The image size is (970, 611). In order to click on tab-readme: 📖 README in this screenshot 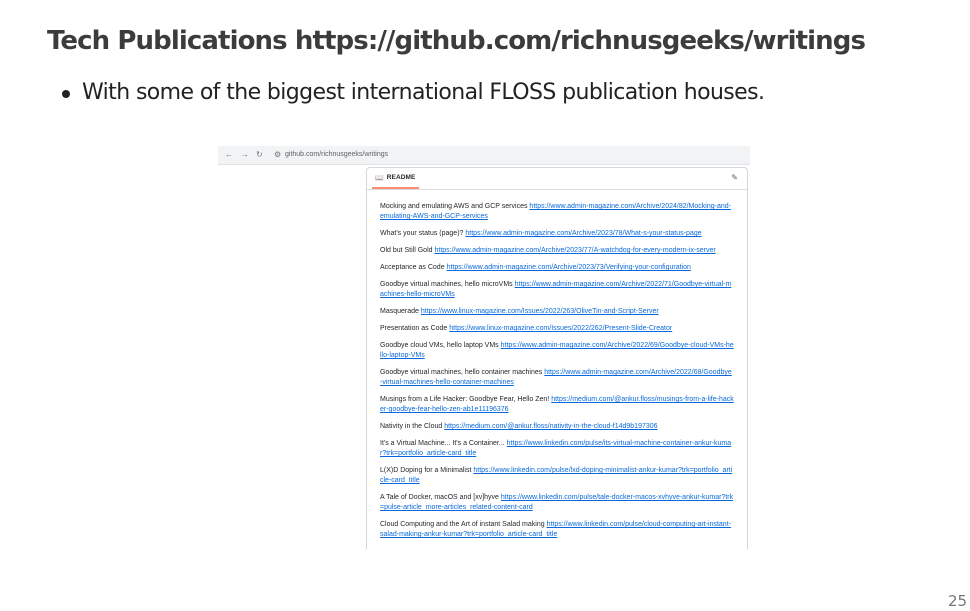, I will do `click(395, 178)`.